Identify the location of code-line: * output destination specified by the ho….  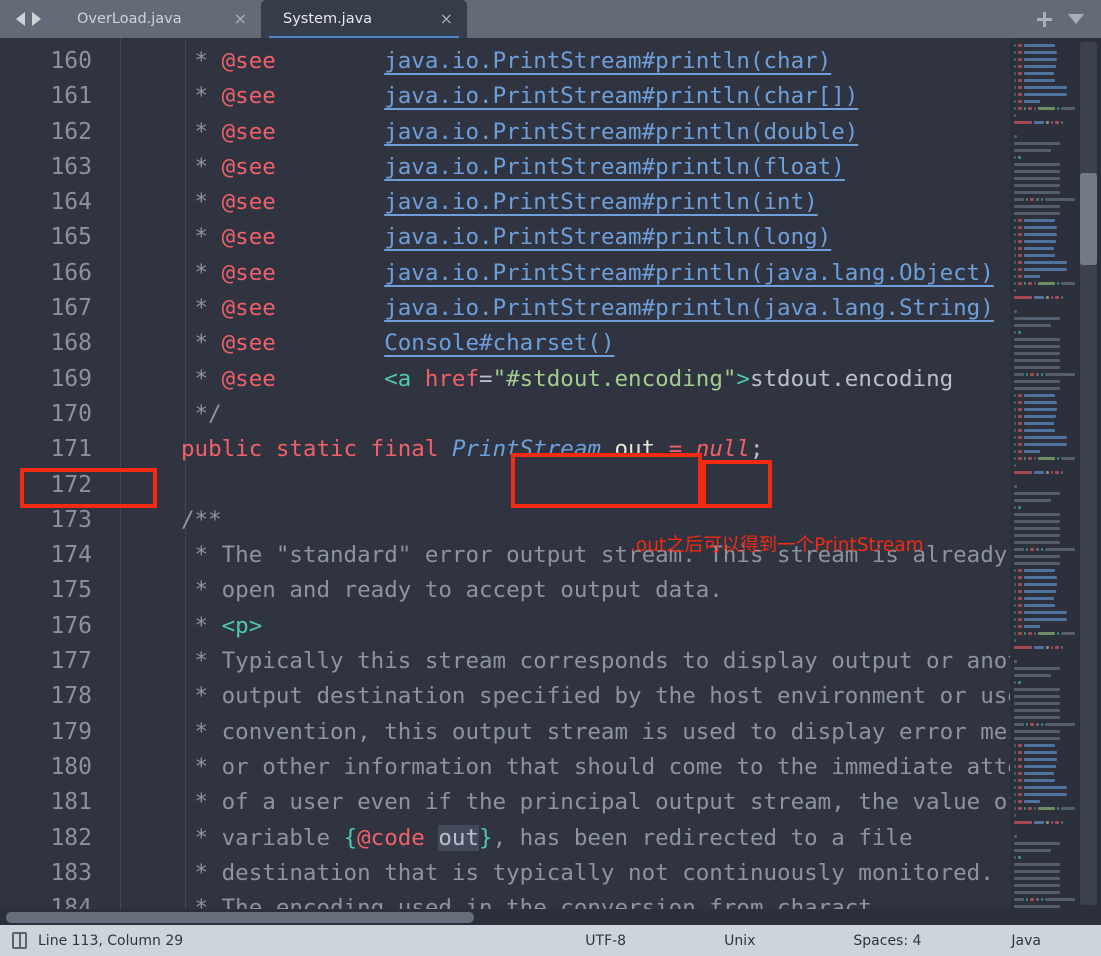
(630, 696).